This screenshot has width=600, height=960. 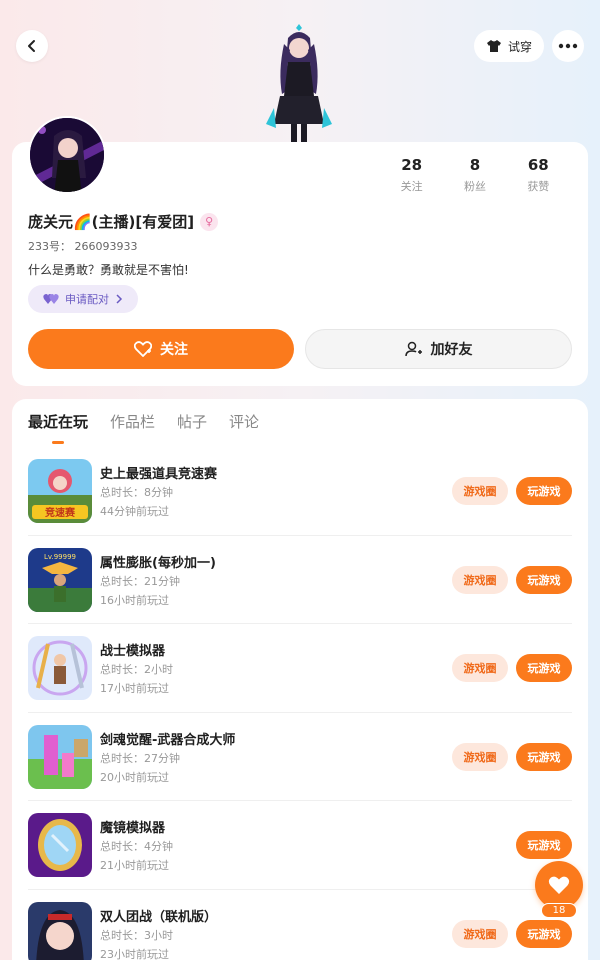 I want to click on stat-label: 获赞, so click(x=538, y=186).